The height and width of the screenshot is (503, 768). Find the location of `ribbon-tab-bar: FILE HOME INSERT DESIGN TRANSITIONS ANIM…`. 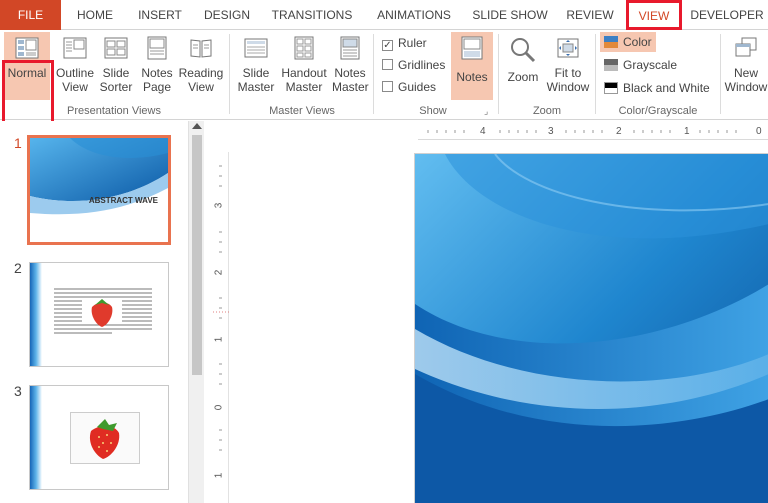

ribbon-tab-bar: FILE HOME INSERT DESIGN TRANSITIONS ANIM… is located at coordinates (384, 15).